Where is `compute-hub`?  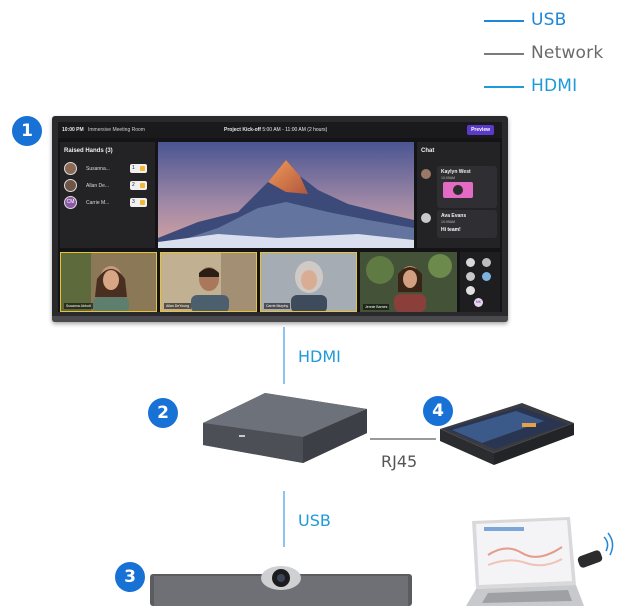 compute-hub is located at coordinates (285, 433).